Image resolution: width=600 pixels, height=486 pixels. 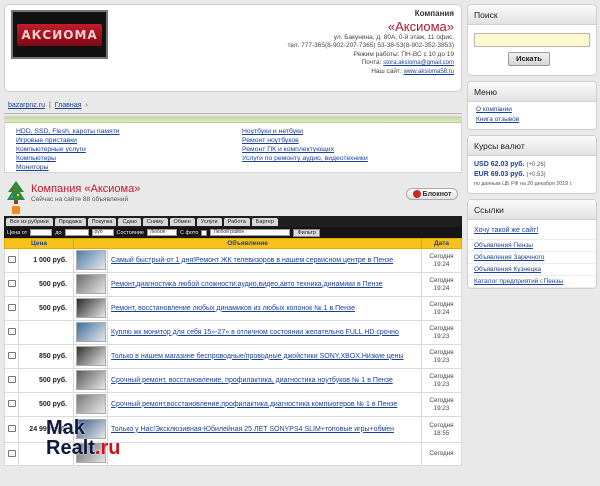 I want to click on column-price: Цена, so click(x=39, y=243).